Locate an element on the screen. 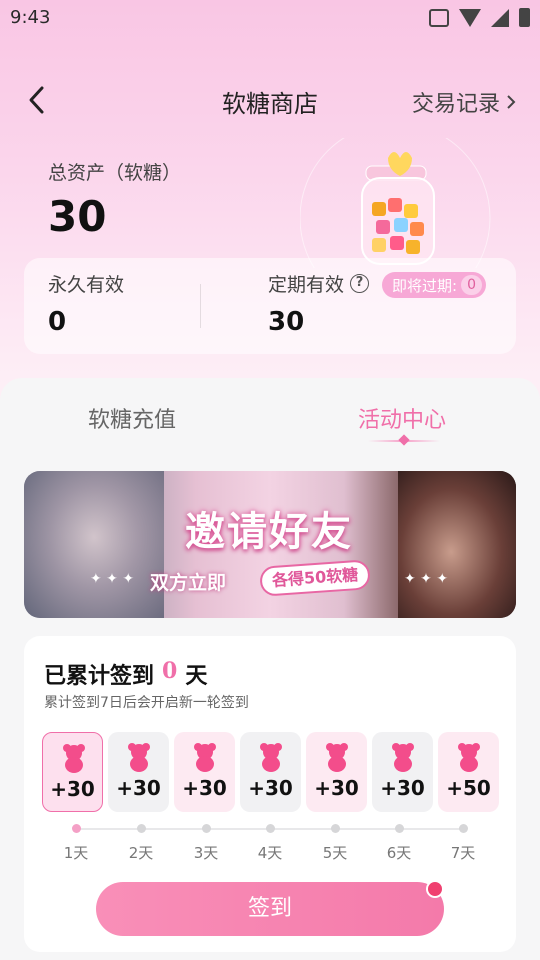  transaction-history-link: 交易记录 is located at coordinates (464, 102).